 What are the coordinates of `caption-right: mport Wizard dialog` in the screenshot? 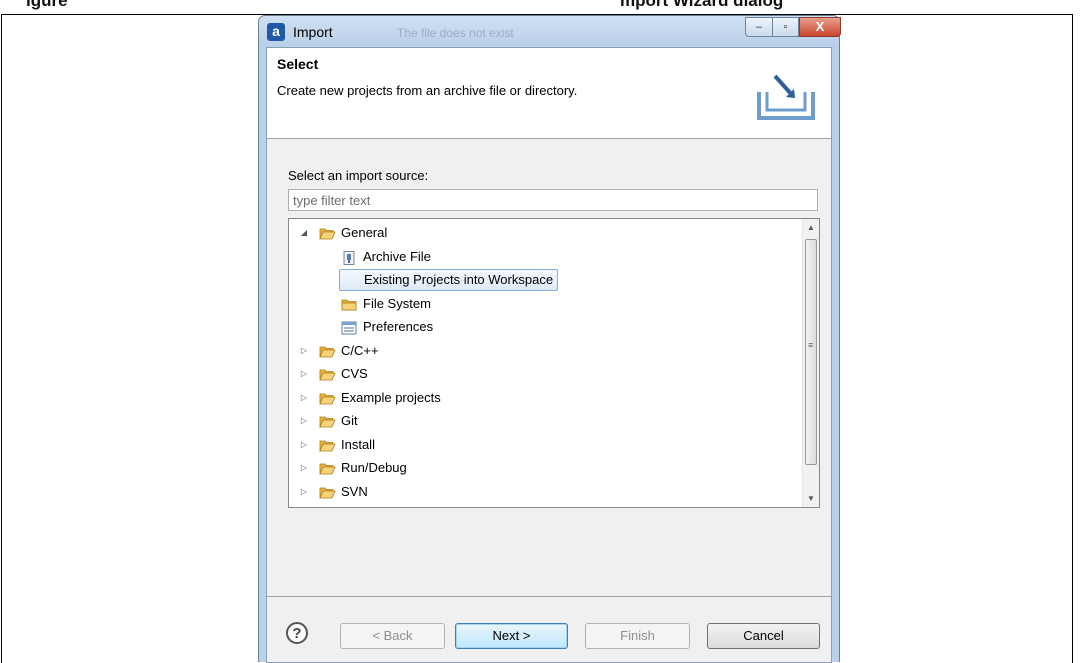 It's located at (702, 5).